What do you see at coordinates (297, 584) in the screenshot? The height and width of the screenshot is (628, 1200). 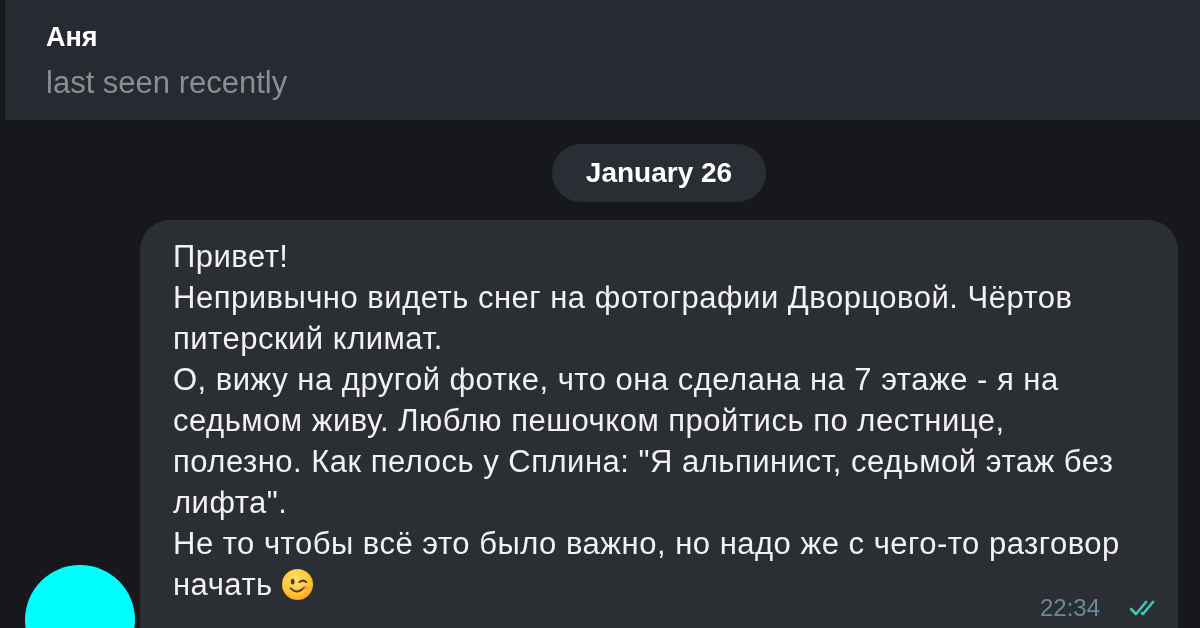 I see `winking-face-icon` at bounding box center [297, 584].